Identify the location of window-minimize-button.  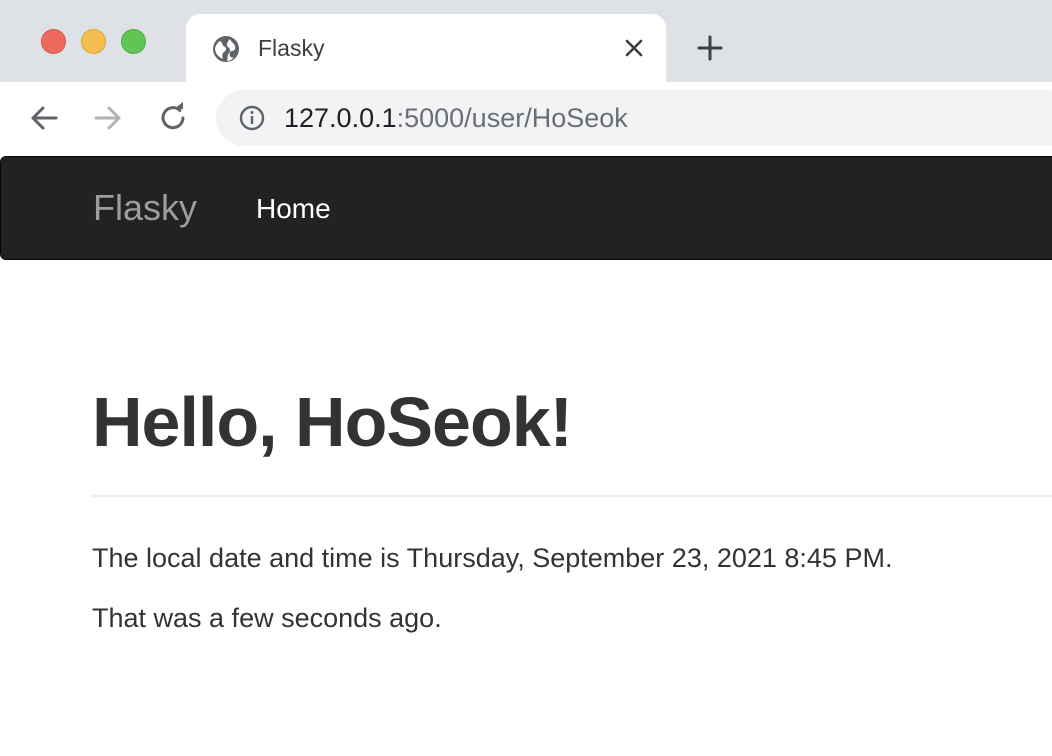
(93, 41).